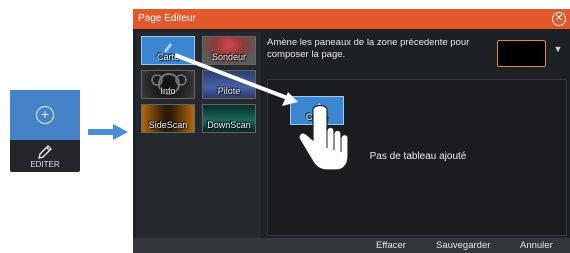 Image resolution: width=570 pixels, height=253 pixels. Describe the element at coordinates (168, 50) in the screenshot. I see `panel-tile-carte: Carte` at that location.